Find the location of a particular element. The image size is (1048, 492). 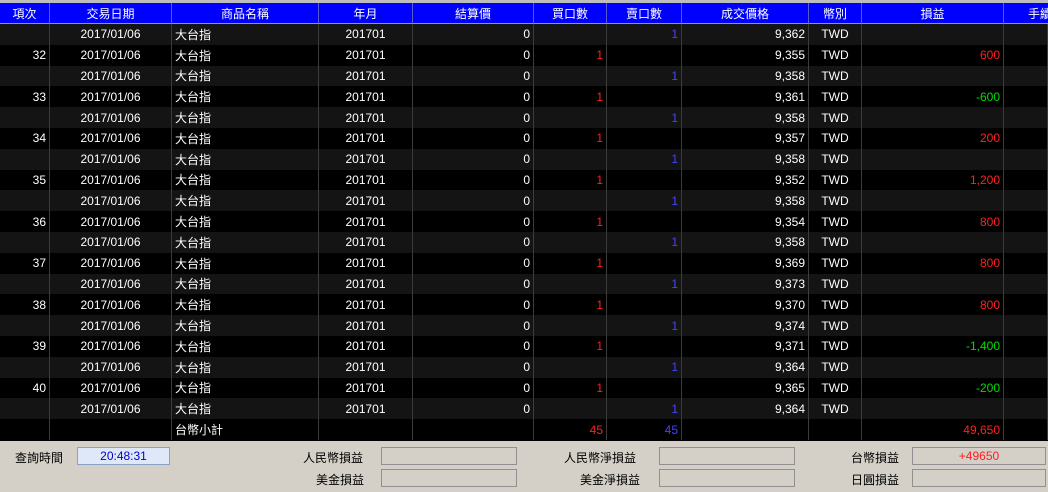

col-header-date: 交易日期 is located at coordinates (111, 13).